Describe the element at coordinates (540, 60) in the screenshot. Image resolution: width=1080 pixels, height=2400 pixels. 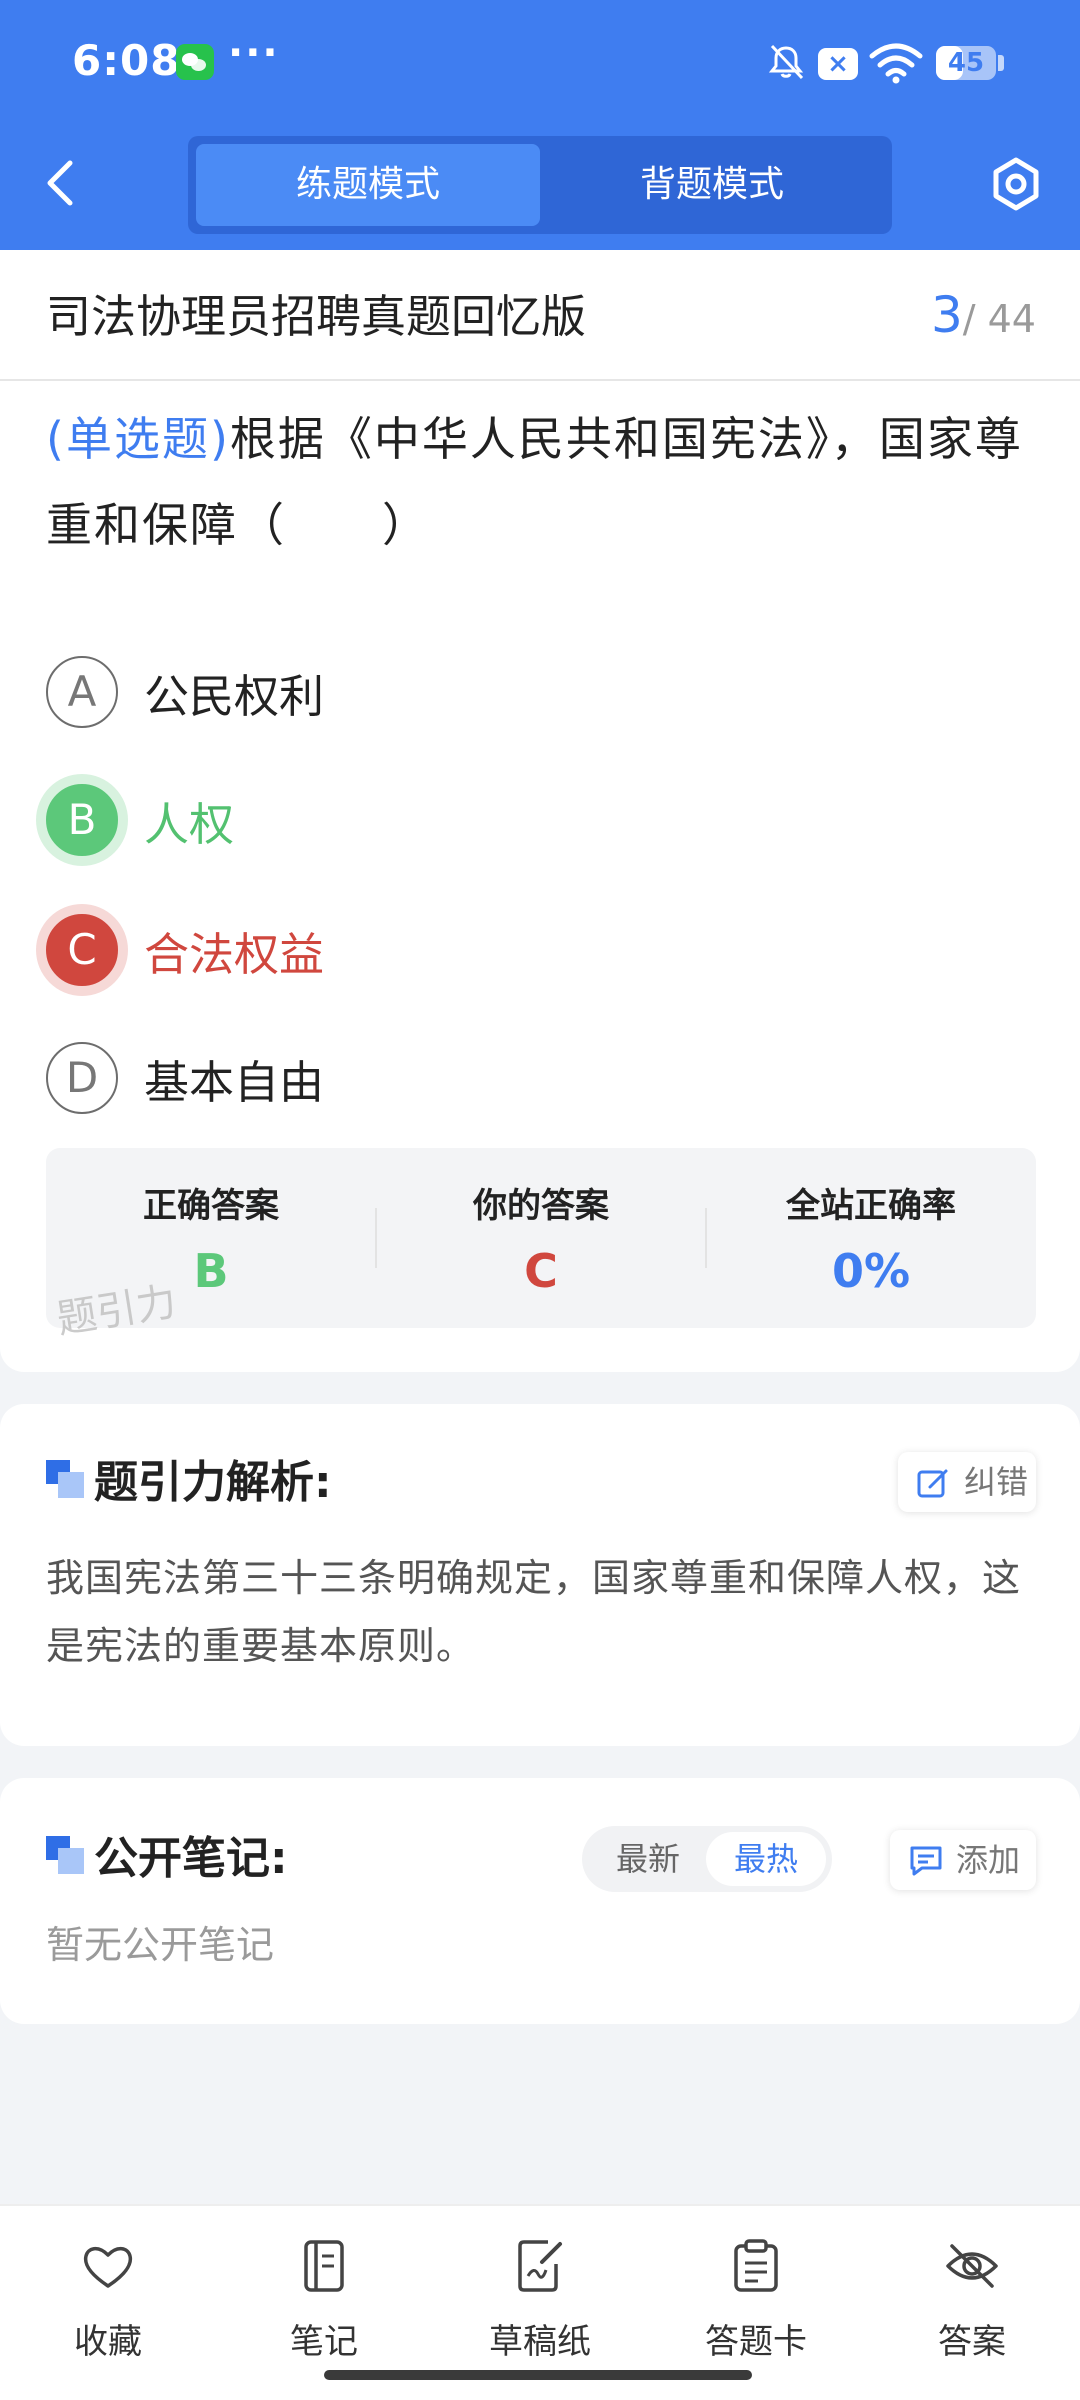
I see `status-bar: 6:08 ··· × 45` at that location.